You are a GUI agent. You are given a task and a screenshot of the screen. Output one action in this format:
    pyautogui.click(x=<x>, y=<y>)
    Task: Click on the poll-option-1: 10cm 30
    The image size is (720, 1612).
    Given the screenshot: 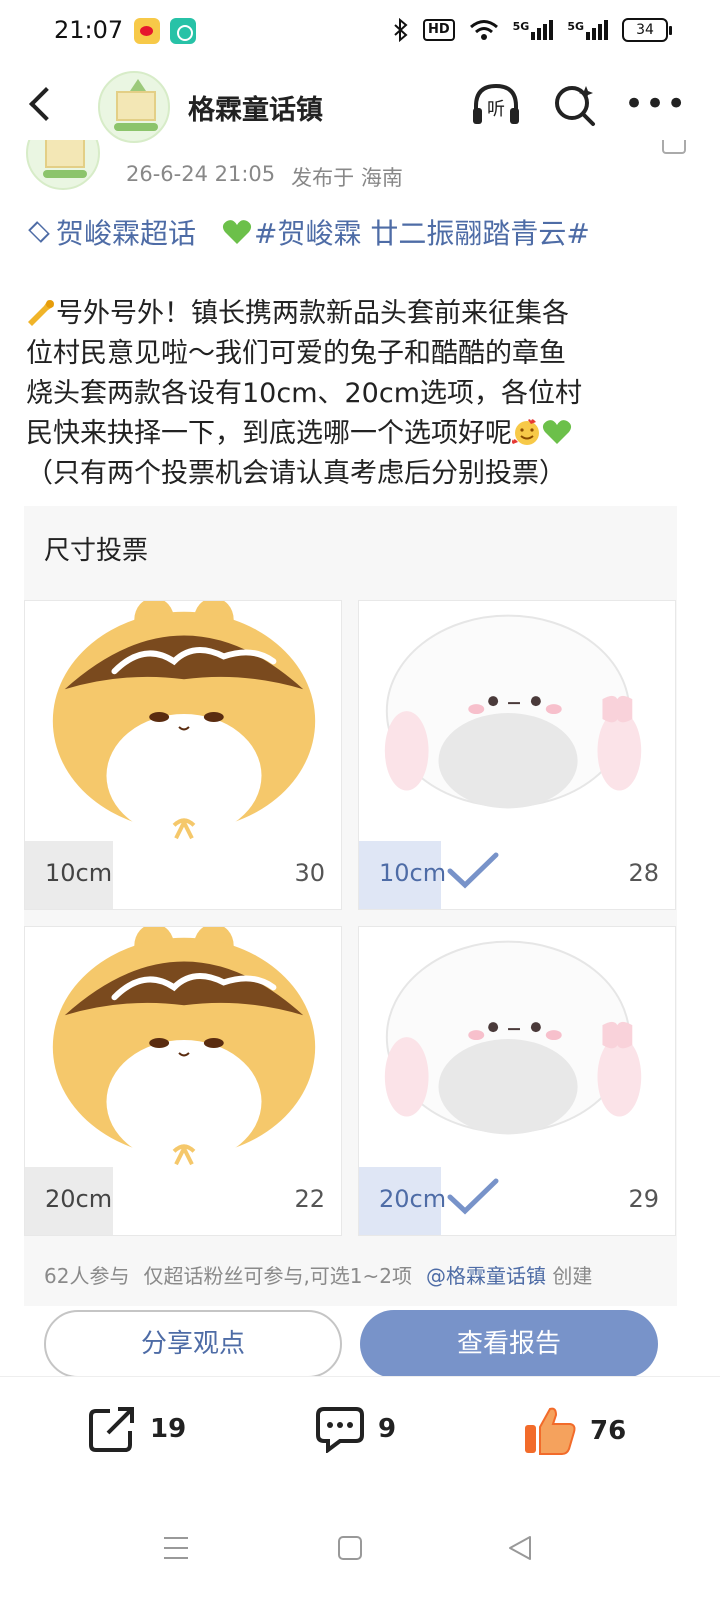 What is the action you would take?
    pyautogui.click(x=183, y=755)
    